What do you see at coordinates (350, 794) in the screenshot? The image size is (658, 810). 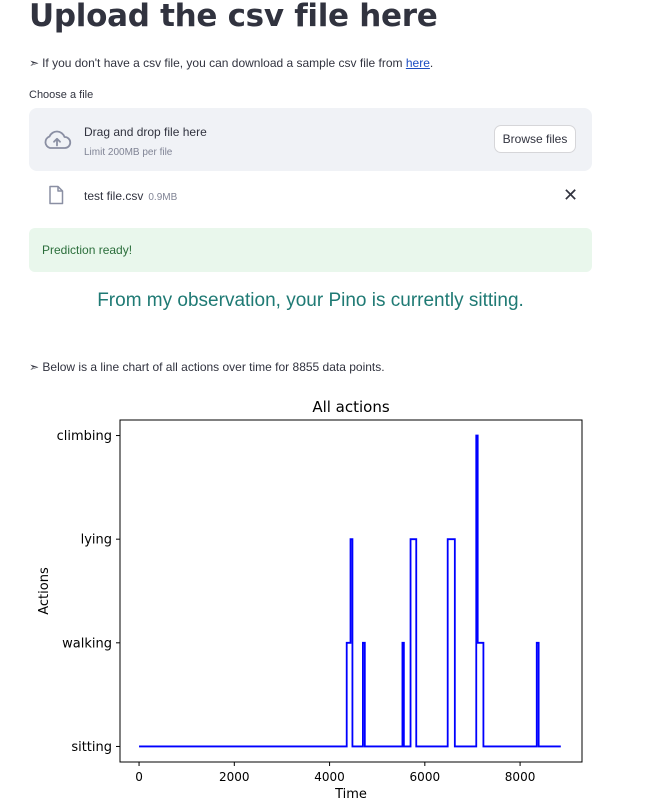 I see `x-axis-label: Time` at bounding box center [350, 794].